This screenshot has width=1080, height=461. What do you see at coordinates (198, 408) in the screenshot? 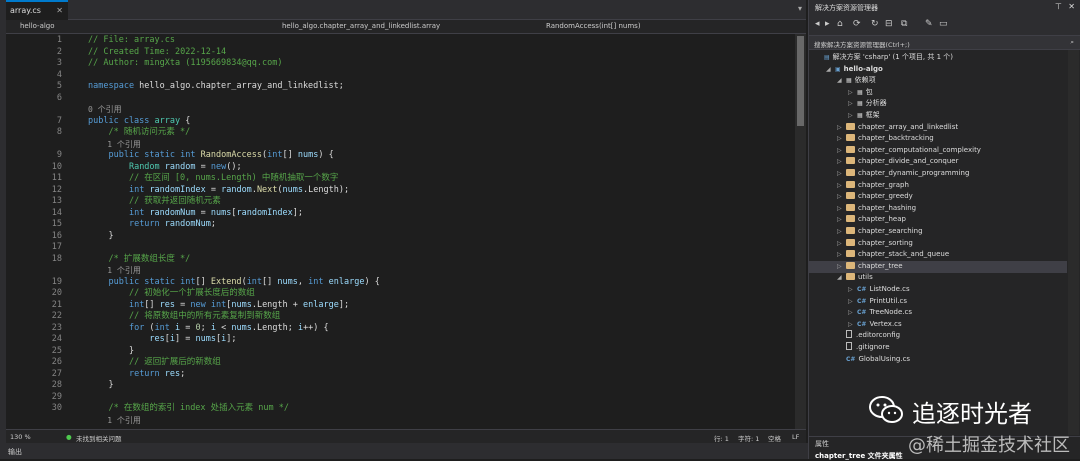
I see `code-token: /* 在数组的索引 index 处插入元素 num */` at bounding box center [198, 408].